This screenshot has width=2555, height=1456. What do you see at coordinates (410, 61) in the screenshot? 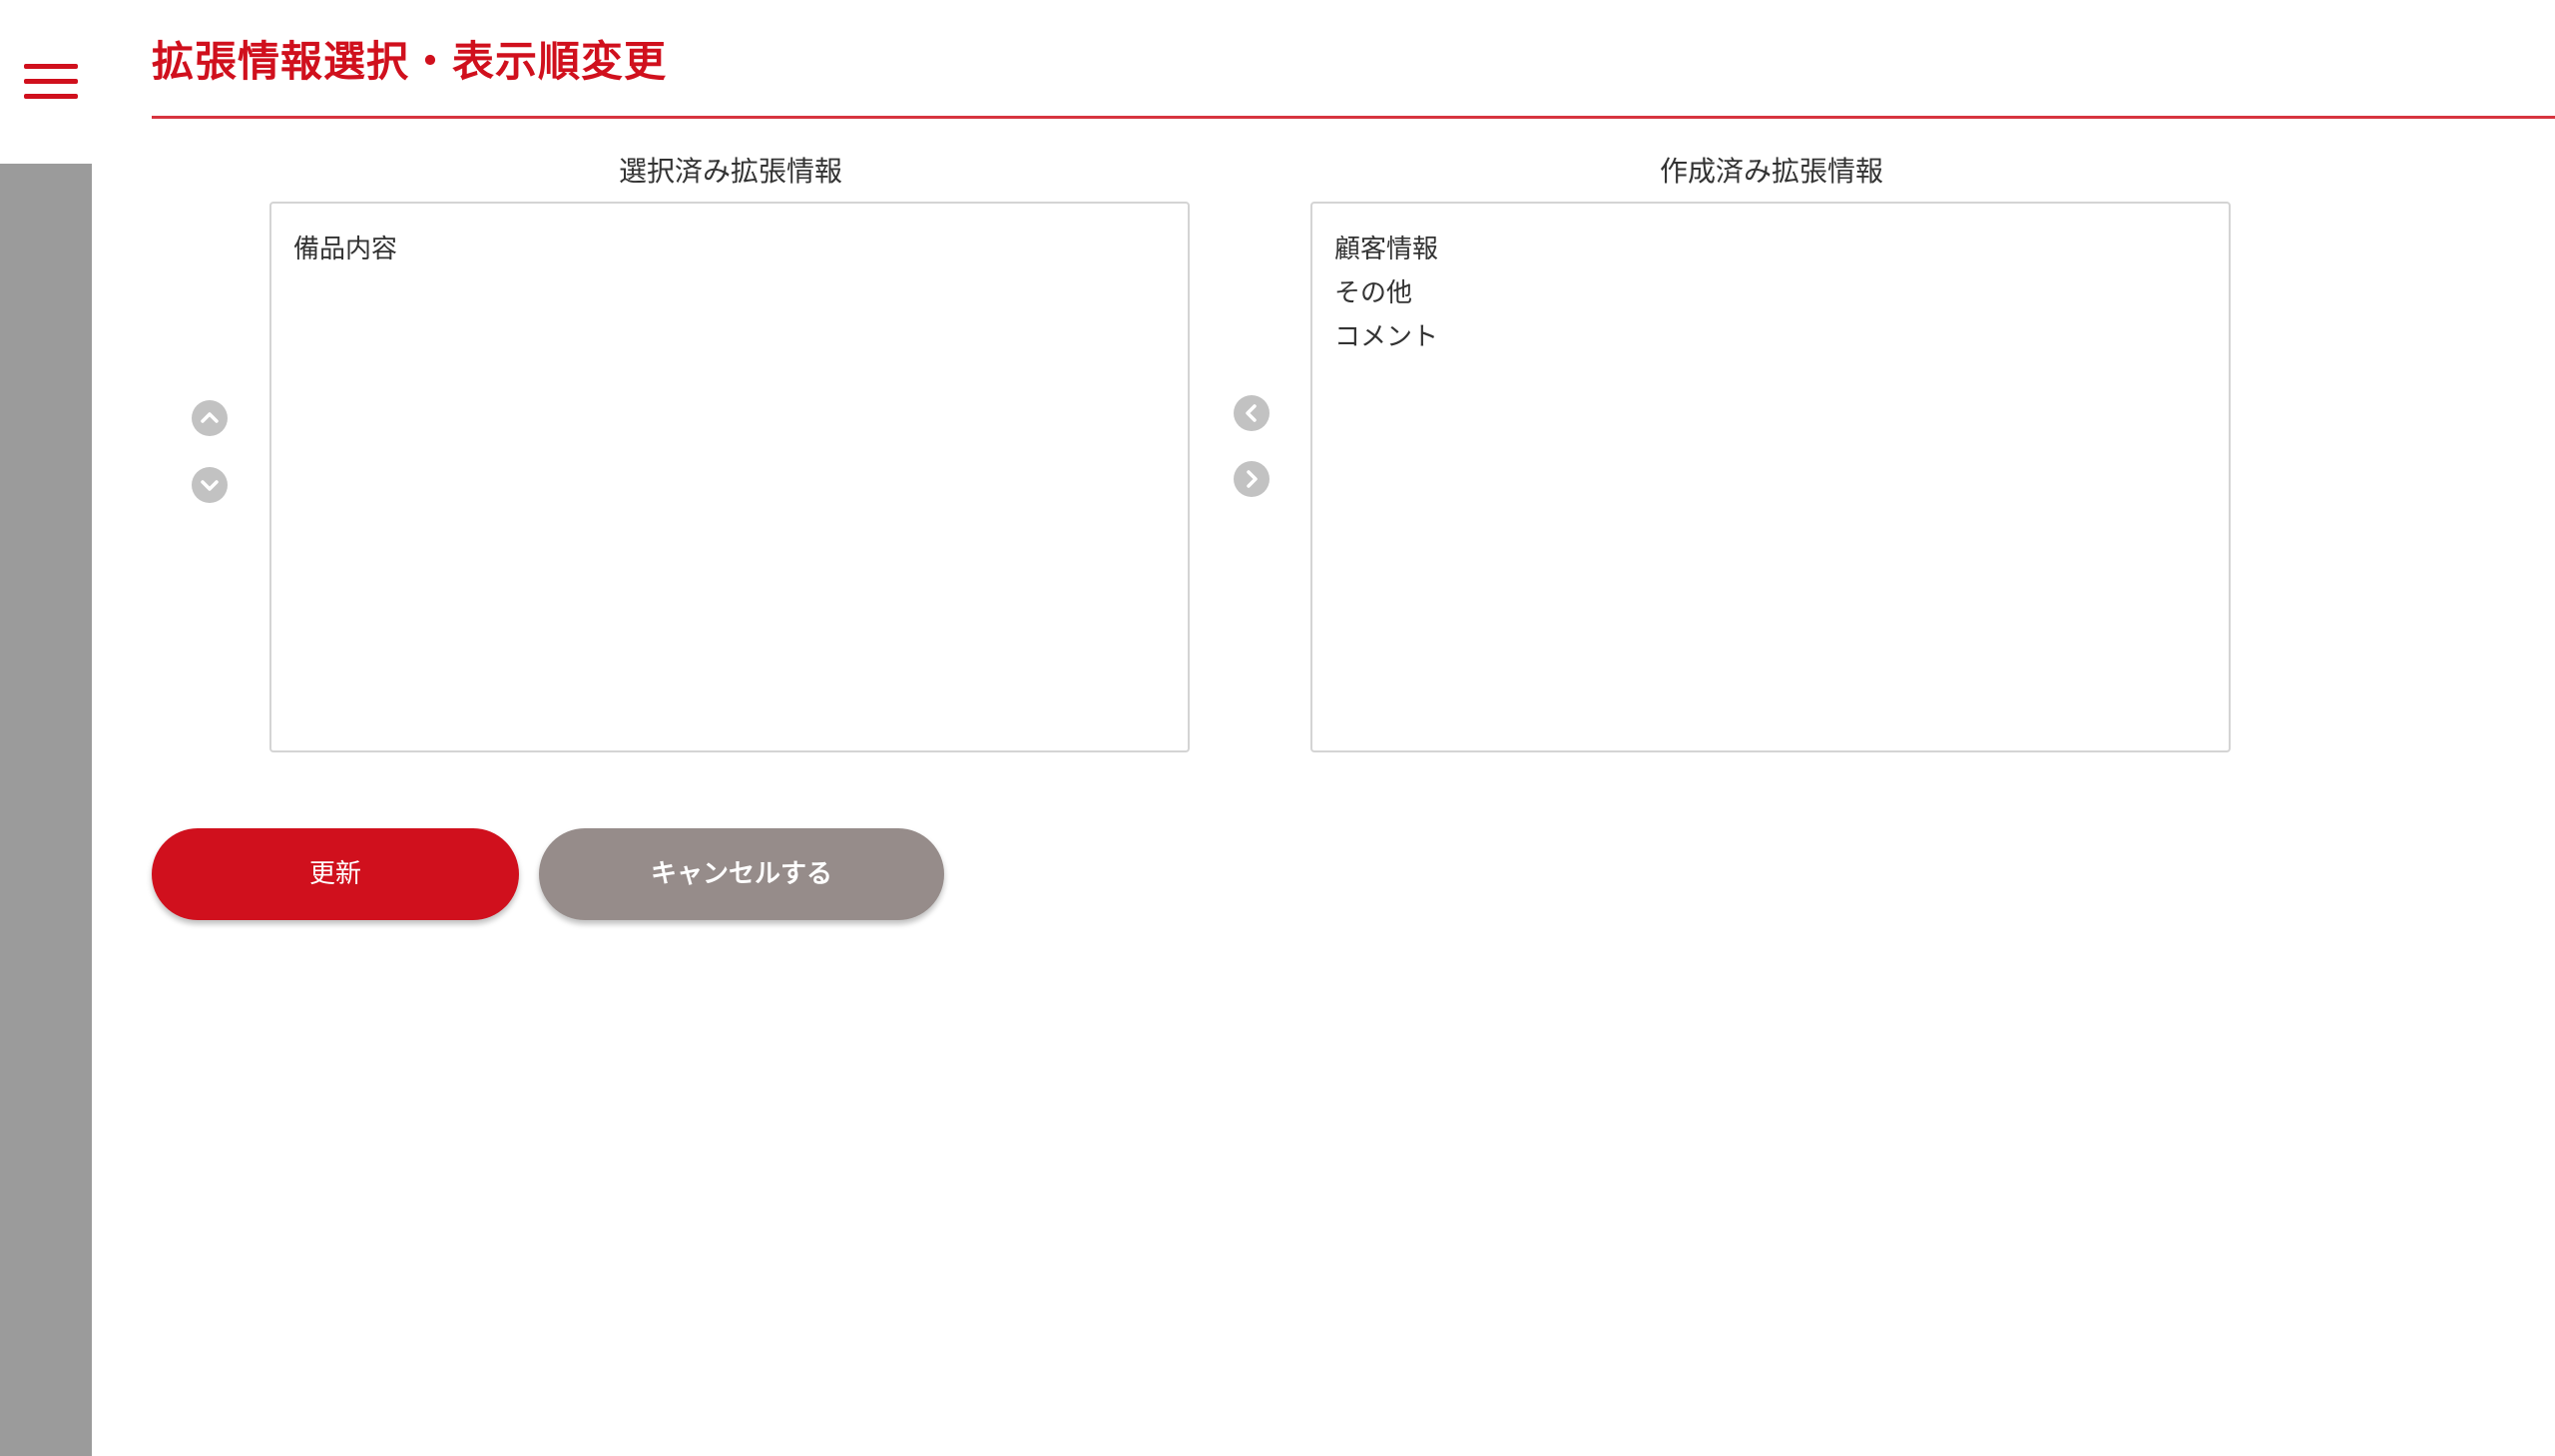
I see `page-title: 拡張情報選択・表示順変更` at bounding box center [410, 61].